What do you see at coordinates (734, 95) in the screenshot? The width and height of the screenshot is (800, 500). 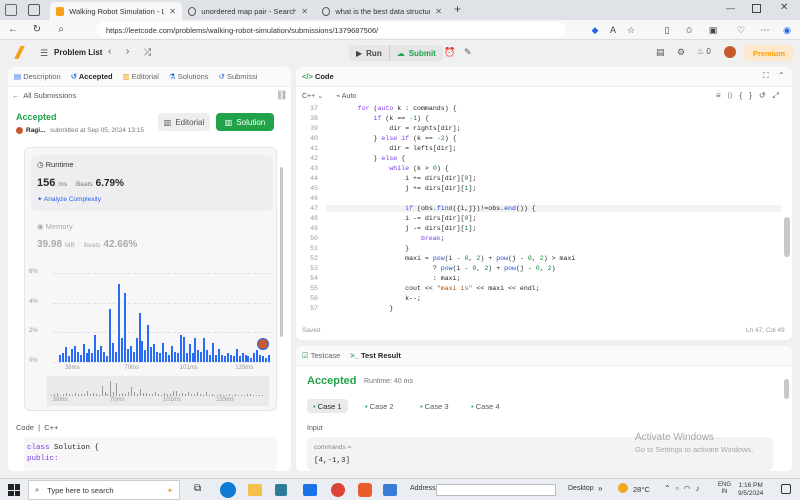 I see `bookmark-icon: ⌷` at bounding box center [734, 95].